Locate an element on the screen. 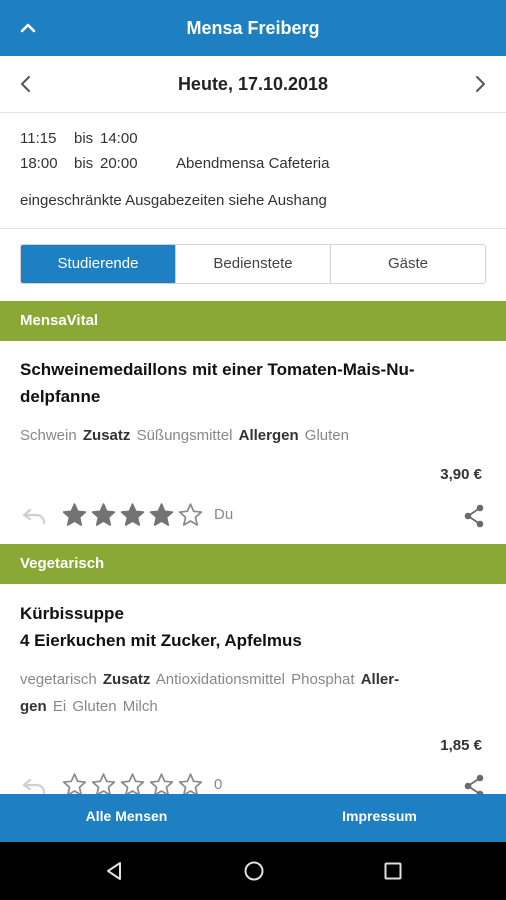 The image size is (506, 900). time-to: 14:00 is located at coordinates (119, 138).